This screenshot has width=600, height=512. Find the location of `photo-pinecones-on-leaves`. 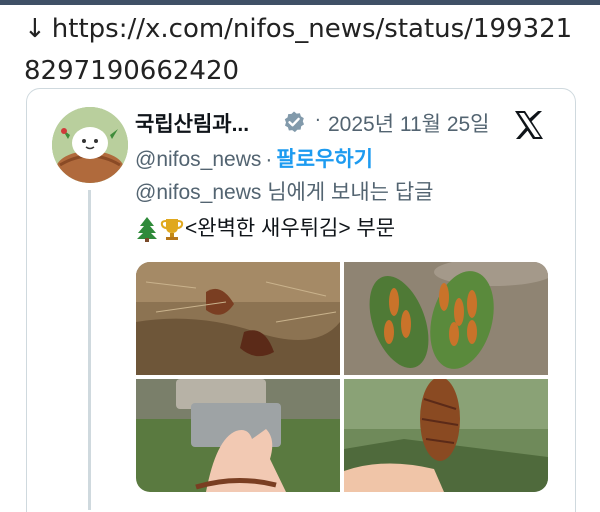

photo-pinecones-on-leaves is located at coordinates (446, 318).